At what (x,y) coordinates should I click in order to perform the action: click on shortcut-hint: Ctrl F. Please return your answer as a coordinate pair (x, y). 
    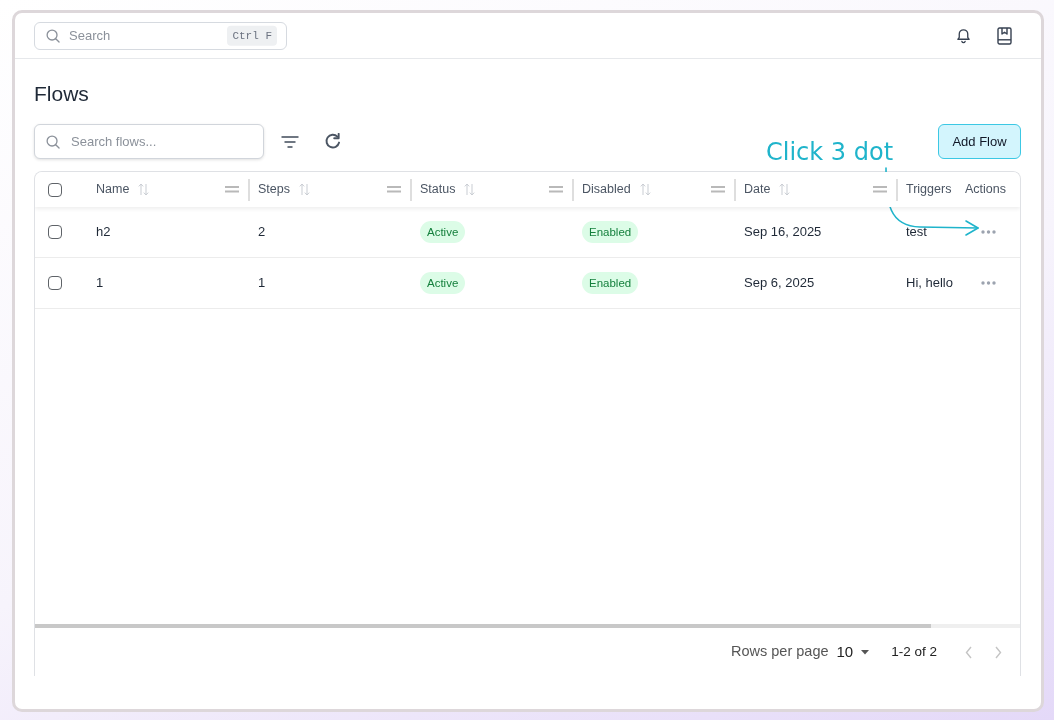
    Looking at the image, I should click on (252, 35).